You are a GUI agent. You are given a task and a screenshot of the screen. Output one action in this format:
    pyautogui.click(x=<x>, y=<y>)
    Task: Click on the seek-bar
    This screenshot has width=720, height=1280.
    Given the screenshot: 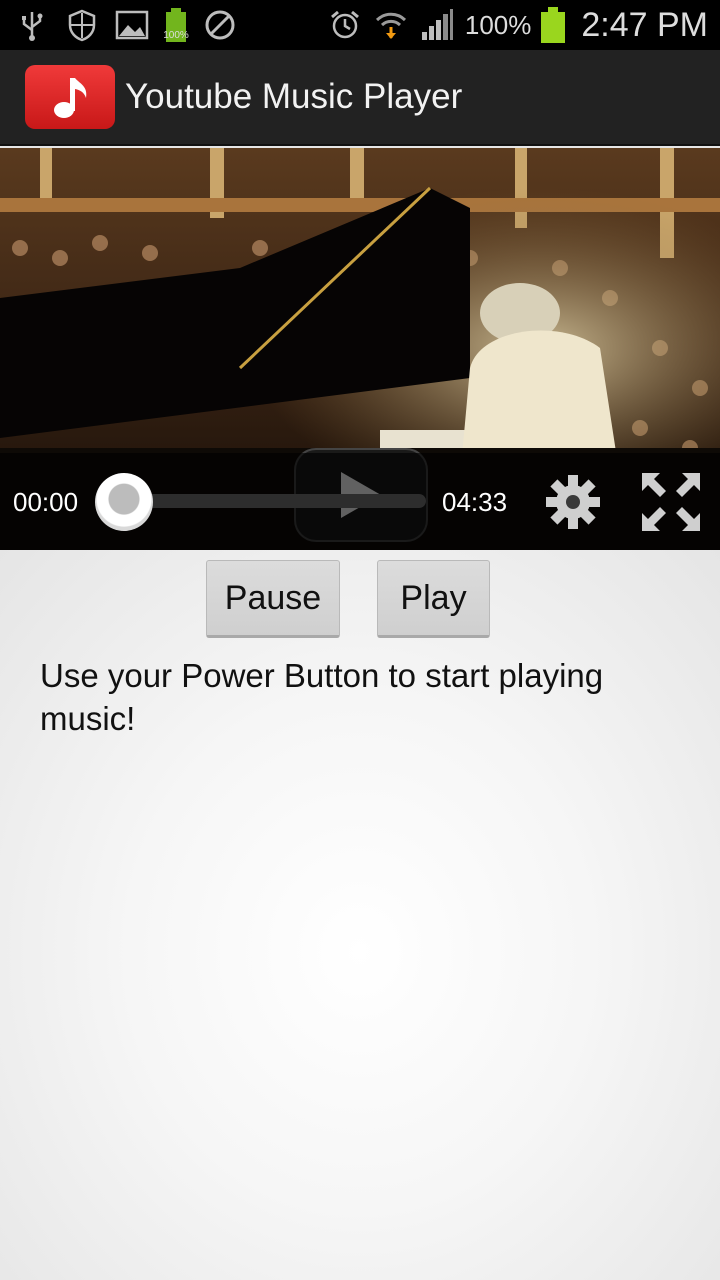 What is the action you would take?
    pyautogui.click(x=268, y=501)
    